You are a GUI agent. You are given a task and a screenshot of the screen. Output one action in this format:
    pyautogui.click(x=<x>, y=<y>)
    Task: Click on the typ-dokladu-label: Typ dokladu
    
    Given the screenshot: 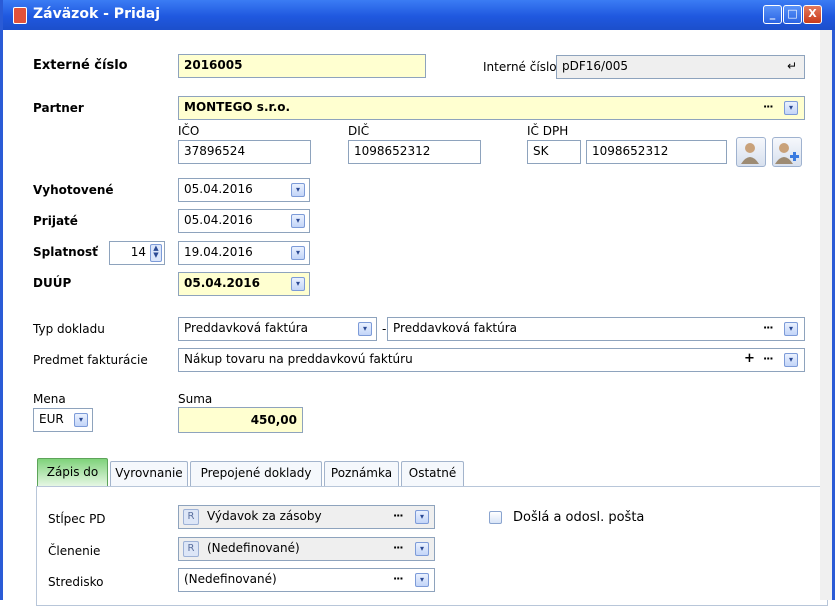 What is the action you would take?
    pyautogui.click(x=69, y=329)
    